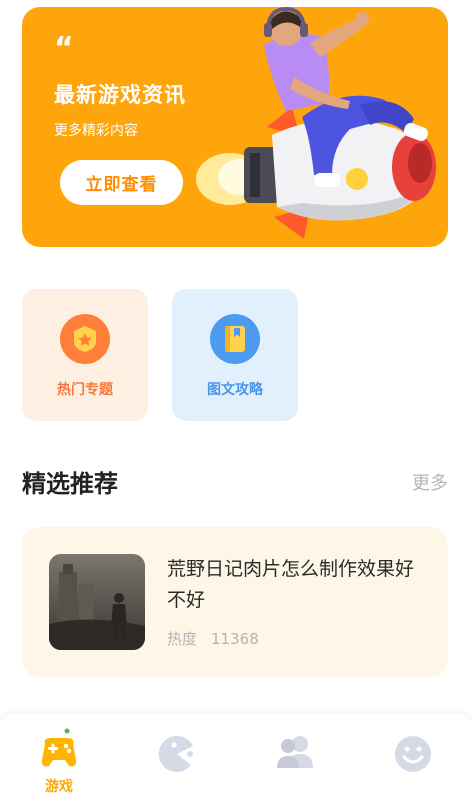  Describe the element at coordinates (96, 131) in the screenshot. I see `banner-subtitle: 更多精彩内容` at that location.